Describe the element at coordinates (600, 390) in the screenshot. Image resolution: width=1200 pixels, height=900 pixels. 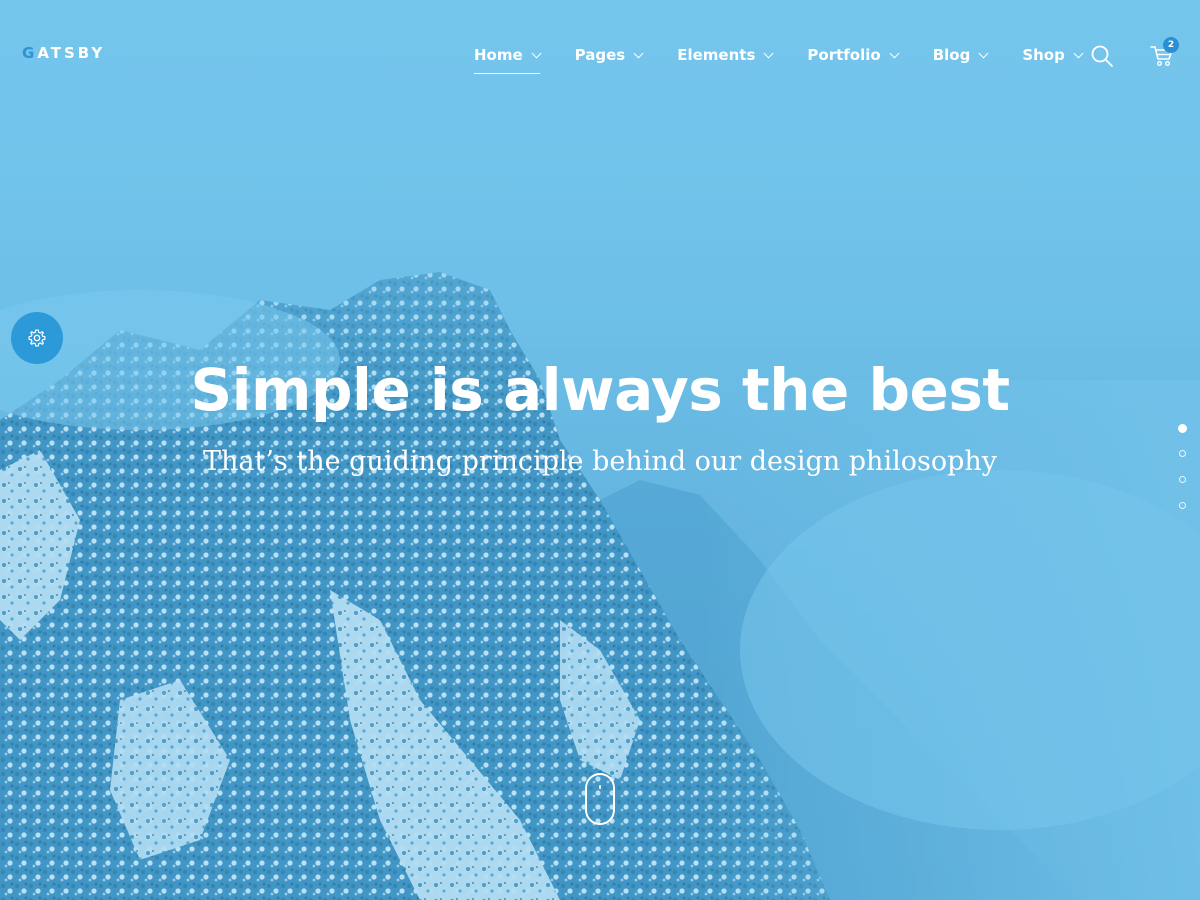
I see `hero-title: Simple is always the best` at that location.